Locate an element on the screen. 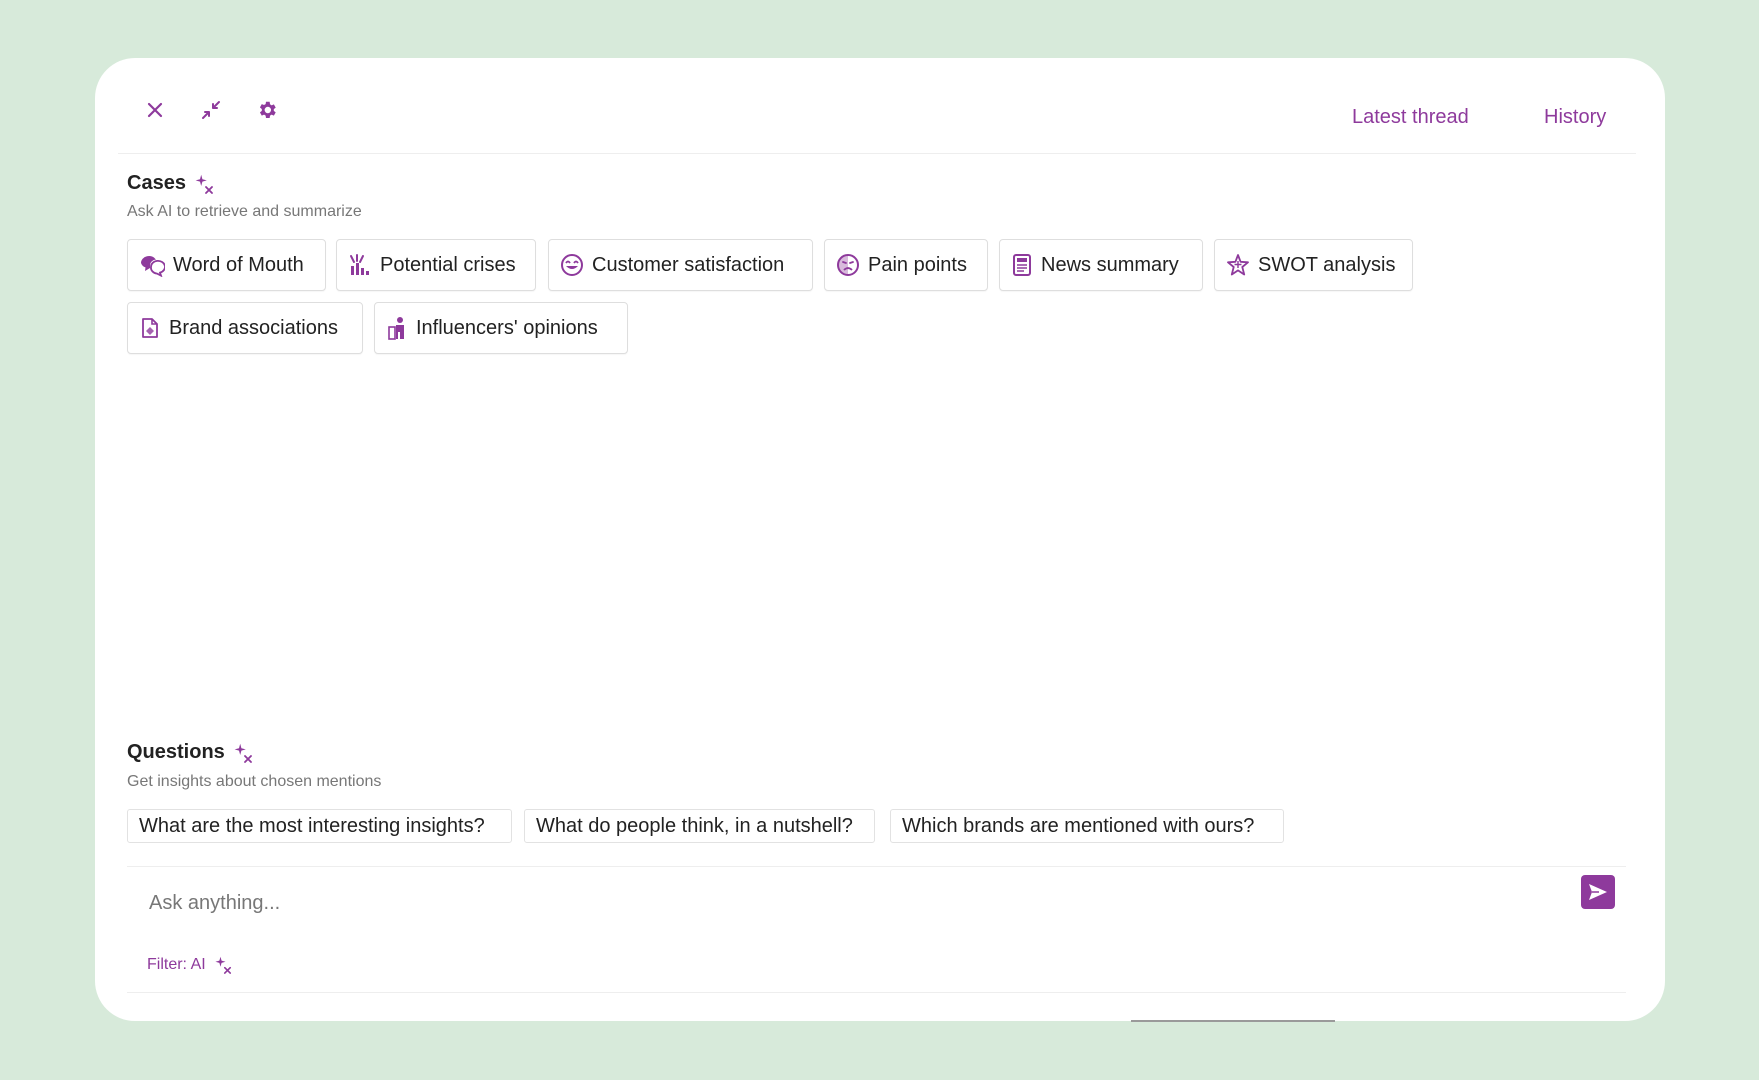 Image resolution: width=1759 pixels, height=1080 pixels. close-icon is located at coordinates (155, 110).